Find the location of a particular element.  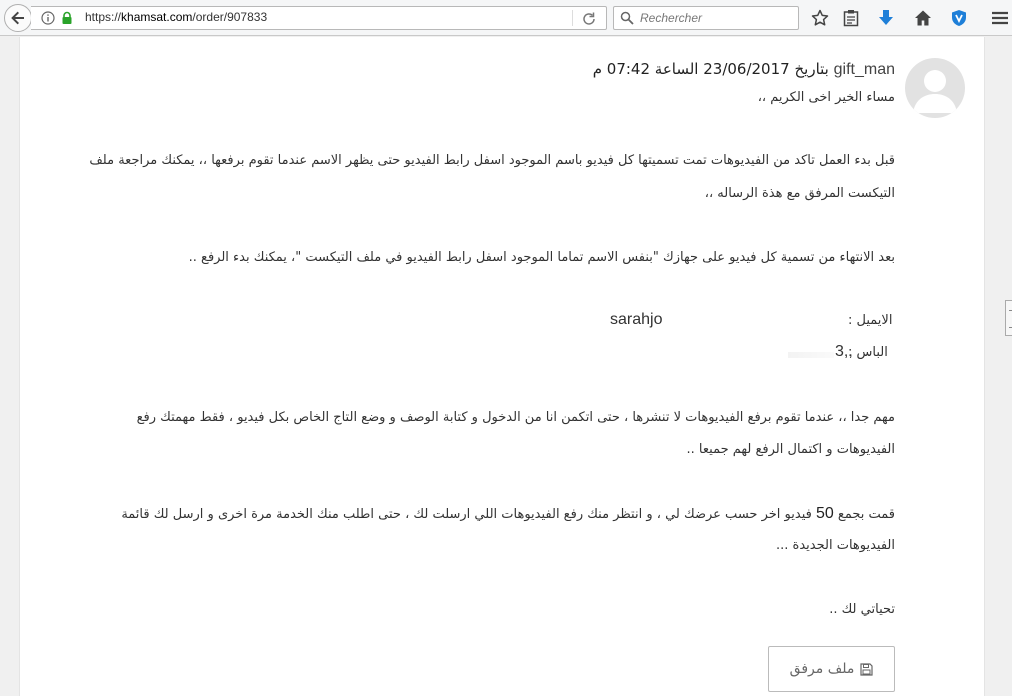

reading-list-button is located at coordinates (851, 18).